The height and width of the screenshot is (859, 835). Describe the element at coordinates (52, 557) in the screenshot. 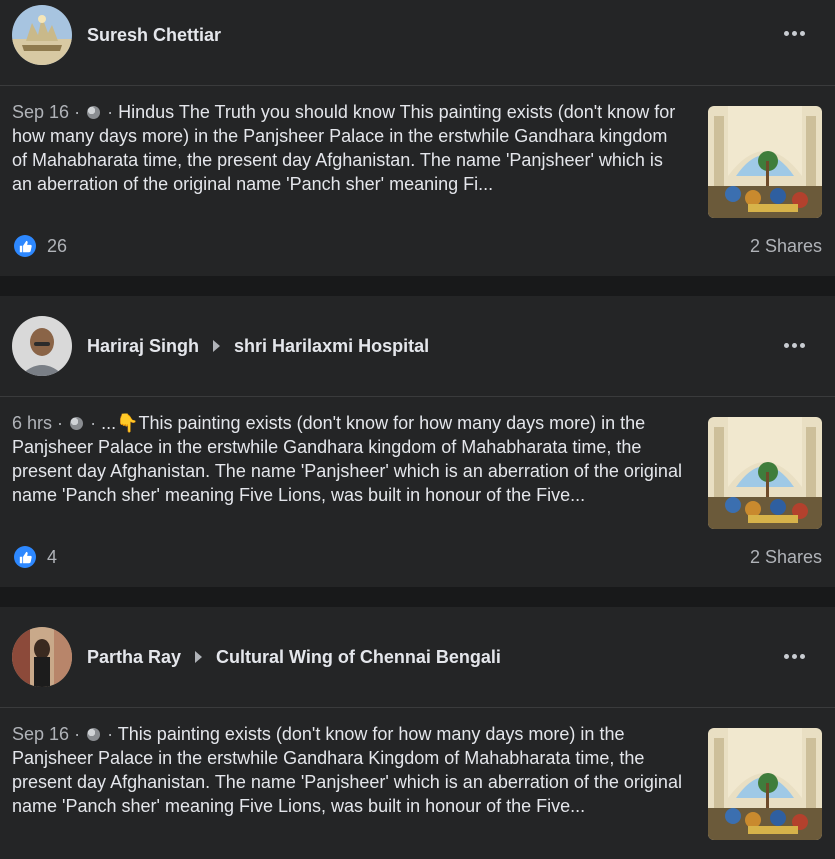

I see `like-count: 4` at that location.